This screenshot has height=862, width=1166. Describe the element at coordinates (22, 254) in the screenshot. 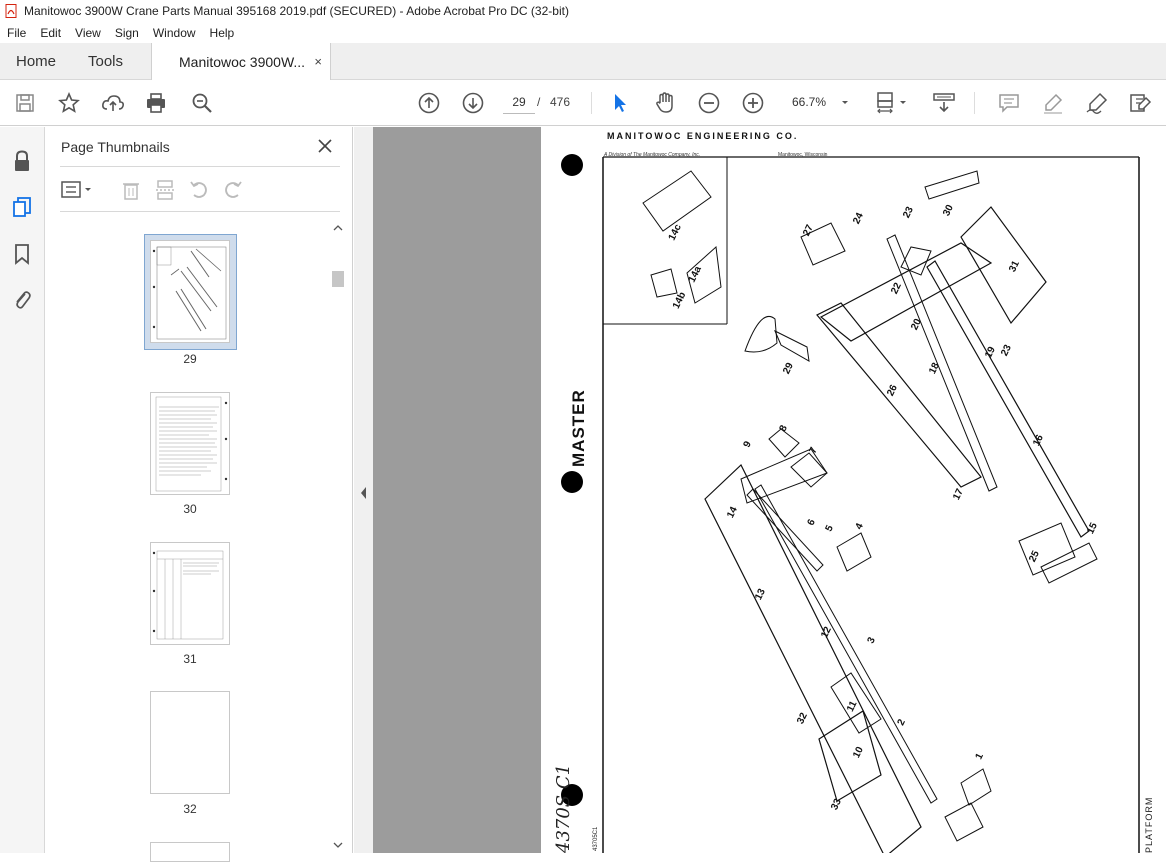

I see `bookmark-icon` at that location.